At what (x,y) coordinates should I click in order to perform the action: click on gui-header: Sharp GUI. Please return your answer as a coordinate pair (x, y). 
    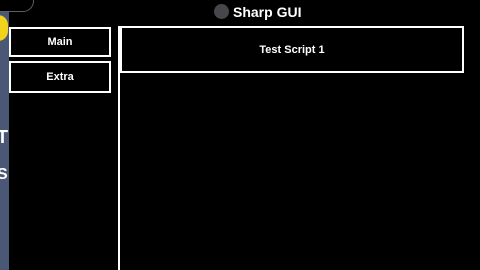
    Looking at the image, I should click on (244, 13).